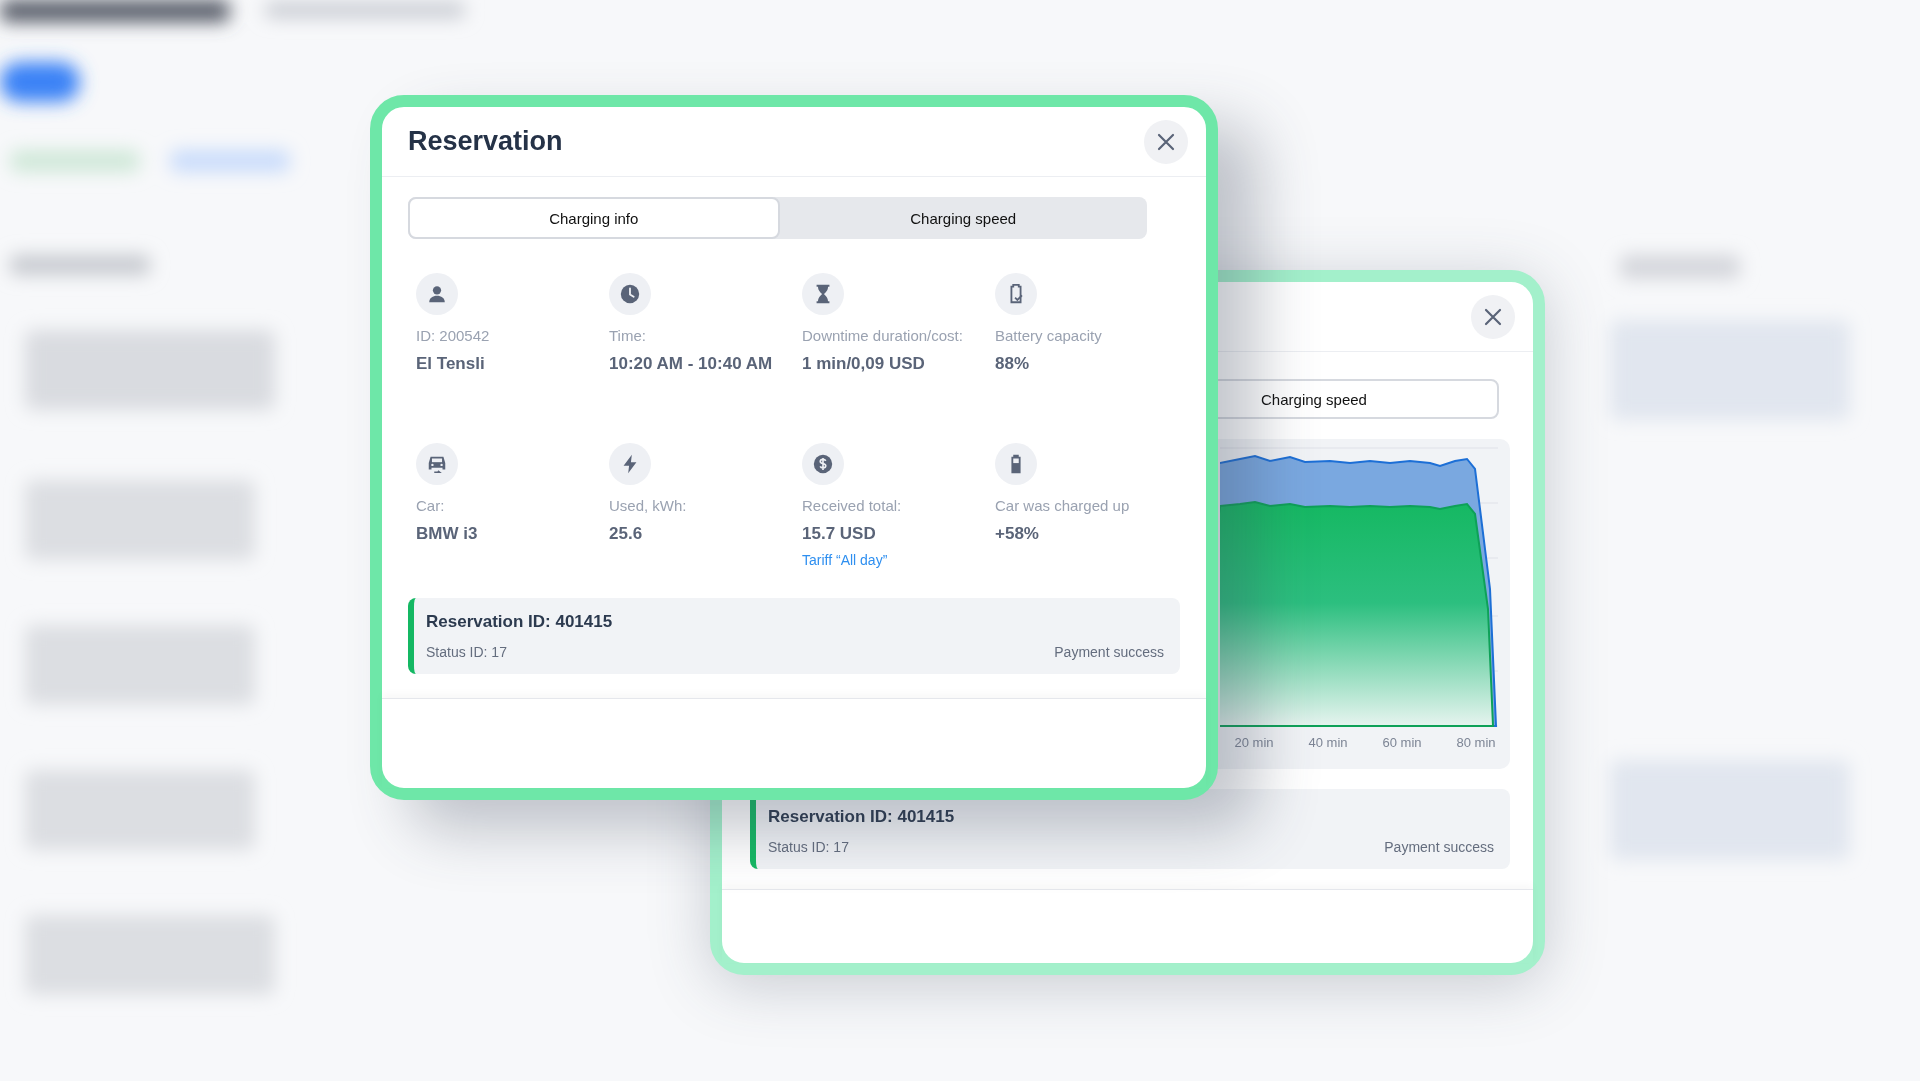  Describe the element at coordinates (437, 294) in the screenshot. I see `person-icon` at that location.